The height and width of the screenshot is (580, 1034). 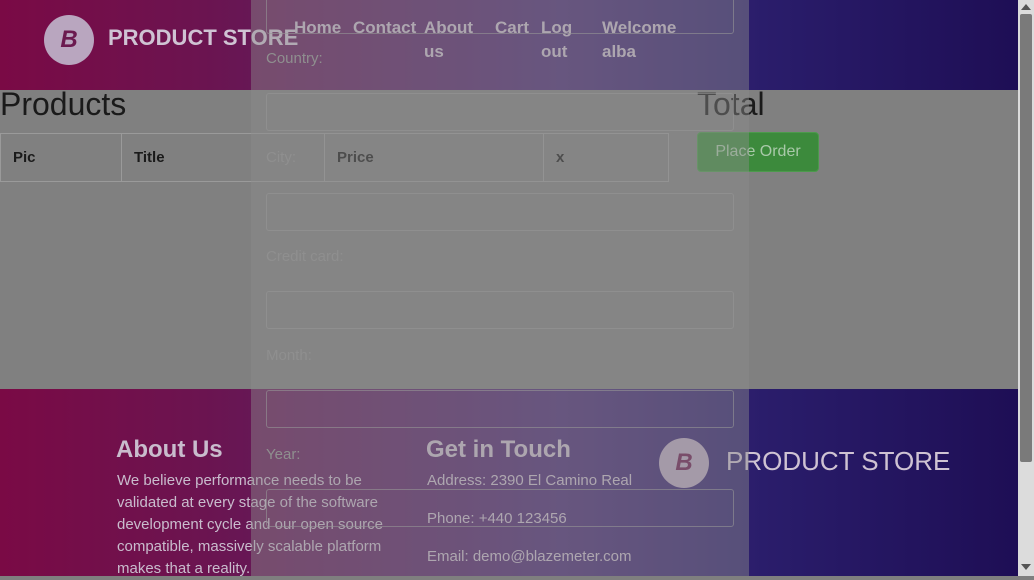 I want to click on footer-brand-name: PRODUCT STORE, so click(x=838, y=461).